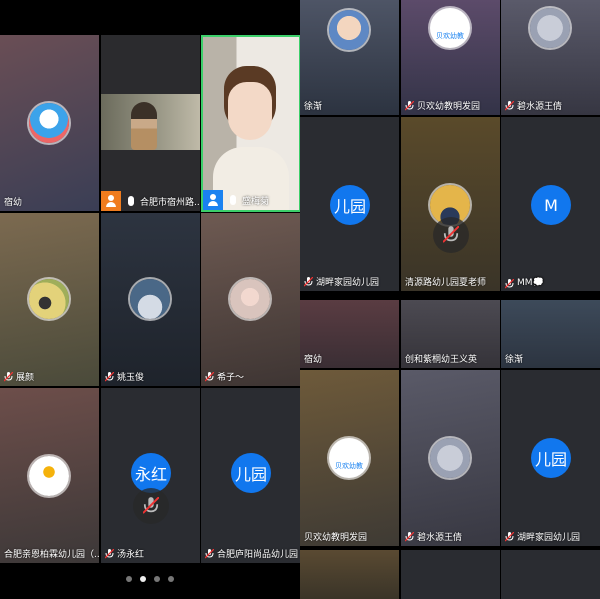  I want to click on video-tile-9: 儿园 合肥庐阳尚品幼儿园, so click(250, 475).